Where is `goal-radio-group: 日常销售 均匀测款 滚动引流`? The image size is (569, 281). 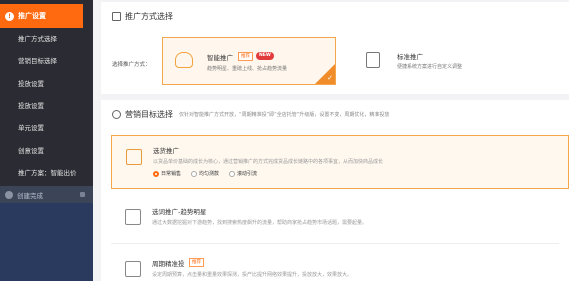 goal-radio-group: 日常销售 均匀测款 滚动引流 is located at coordinates (205, 173).